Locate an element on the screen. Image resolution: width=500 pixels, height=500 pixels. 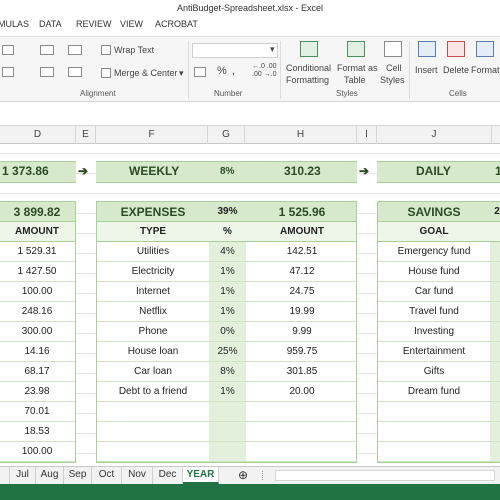
income-amount-cell: 248.16 is located at coordinates (37, 312).